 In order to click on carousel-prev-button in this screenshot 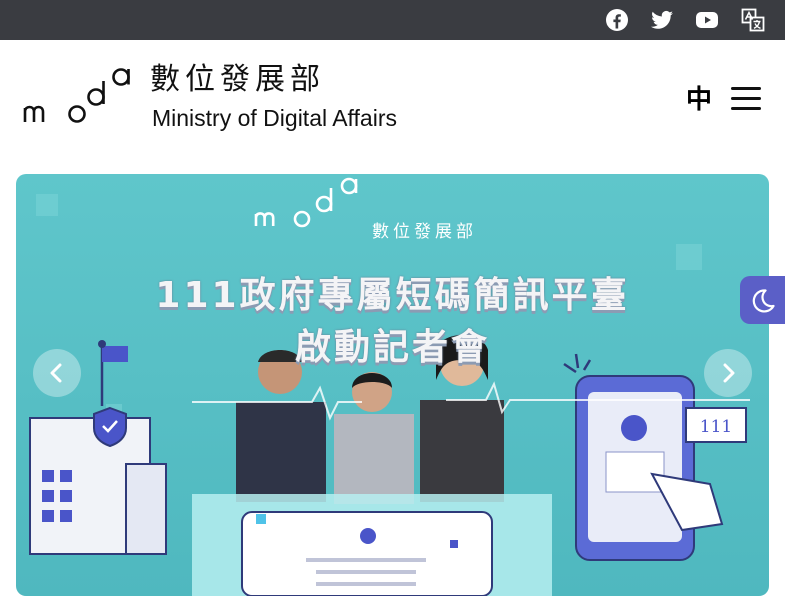, I will do `click(57, 373)`.